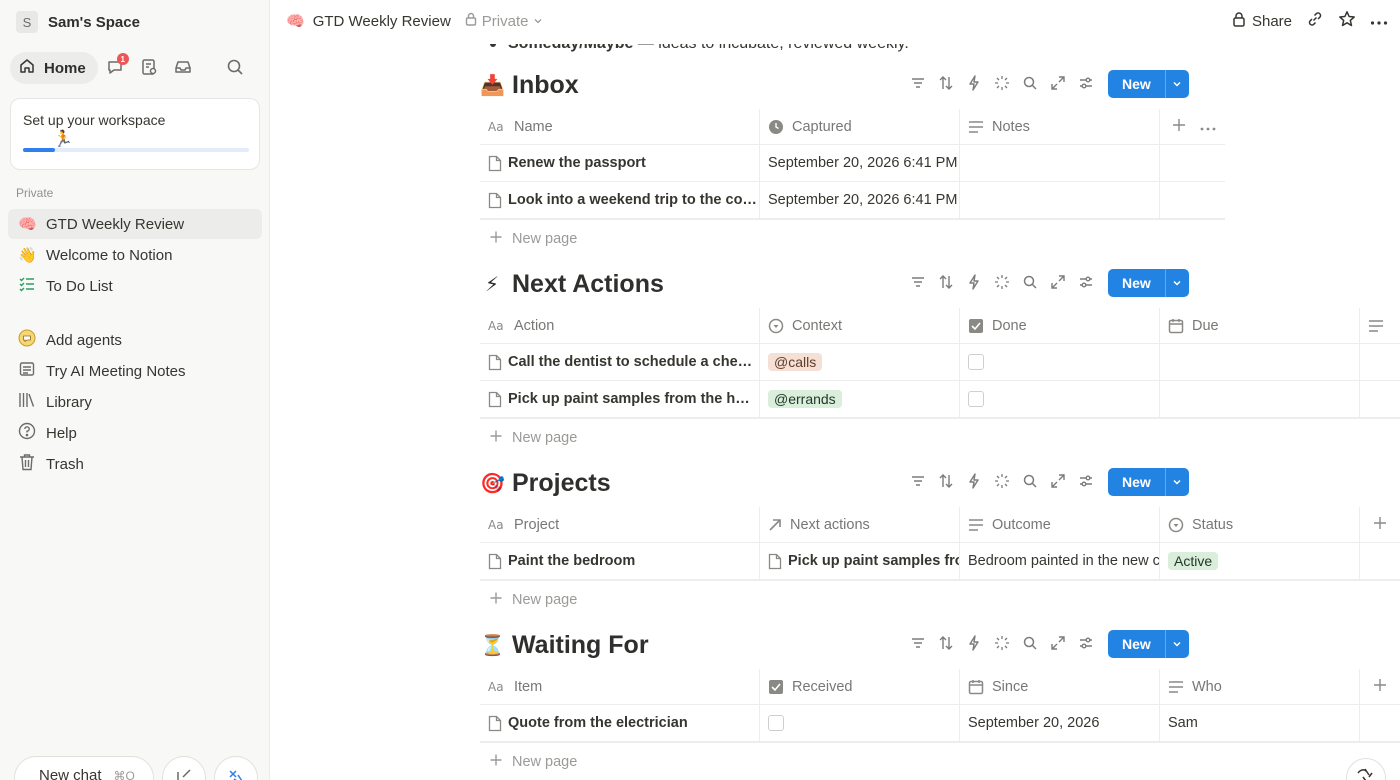 Image resolution: width=1400 pixels, height=780 pixels. What do you see at coordinates (1347, 21) in the screenshot?
I see `favorite-button` at bounding box center [1347, 21].